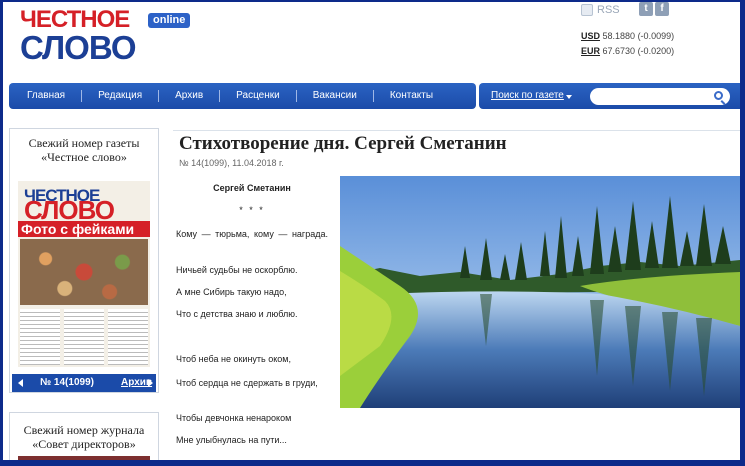  What do you see at coordinates (527, 95) in the screenshot?
I see `search-scope-dropdown: Поиск по газете` at bounding box center [527, 95].